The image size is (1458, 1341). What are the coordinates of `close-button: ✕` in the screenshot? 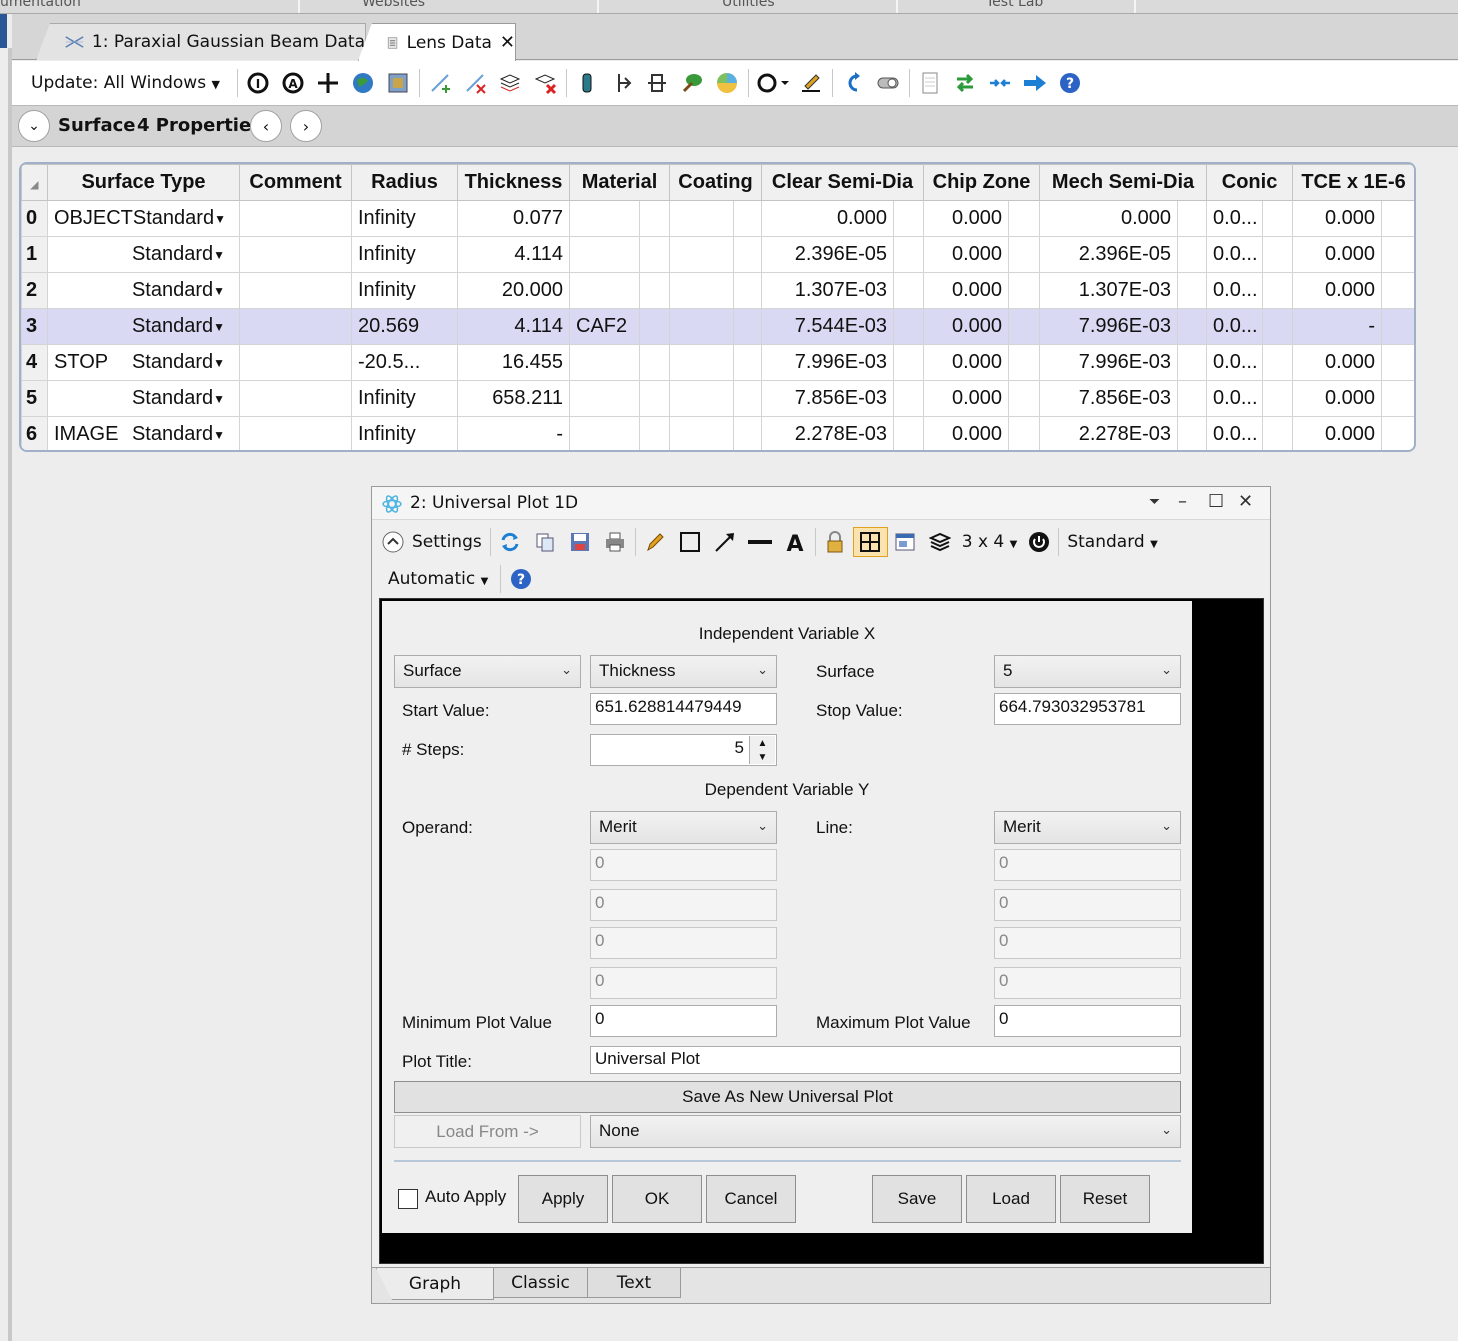 It's located at (1245, 501).